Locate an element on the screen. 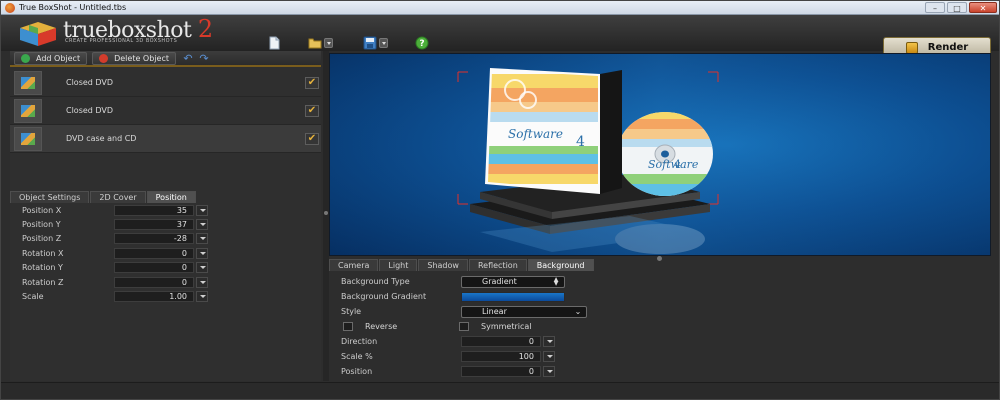 This screenshot has width=1000, height=400. property-row: Style Linear ⌄ is located at coordinates (531, 311).